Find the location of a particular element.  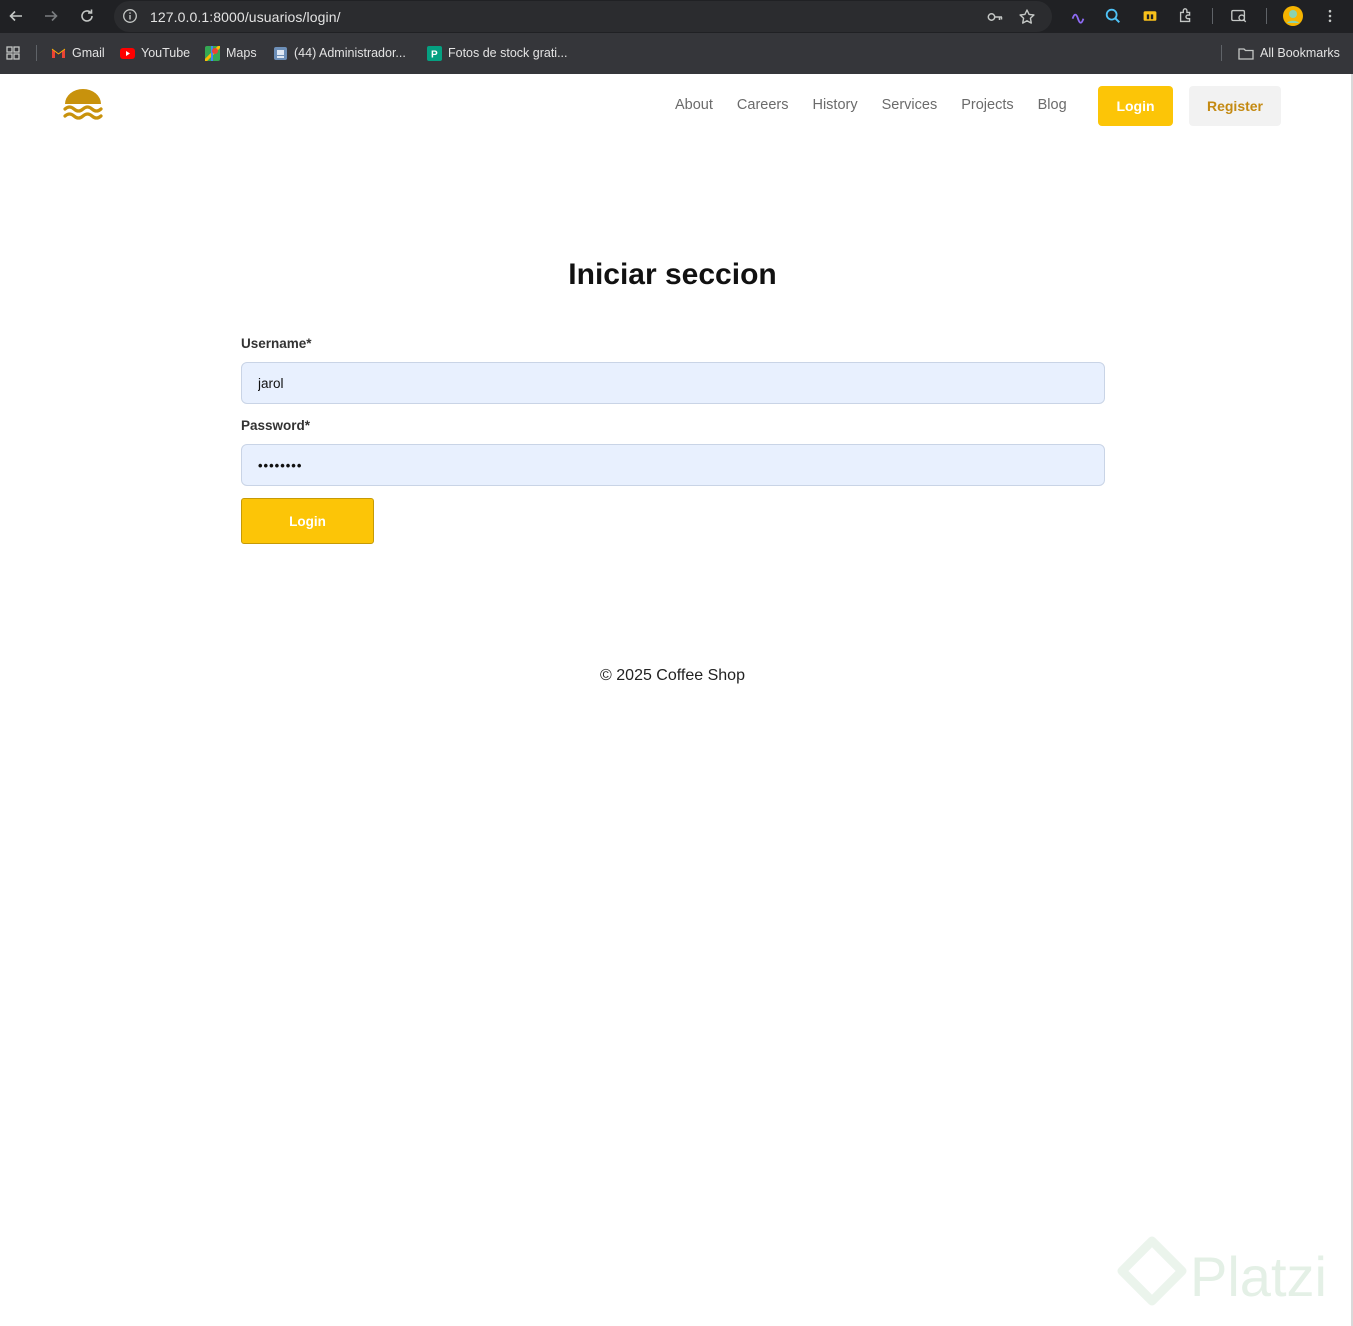

reload-icon is located at coordinates (87, 15).